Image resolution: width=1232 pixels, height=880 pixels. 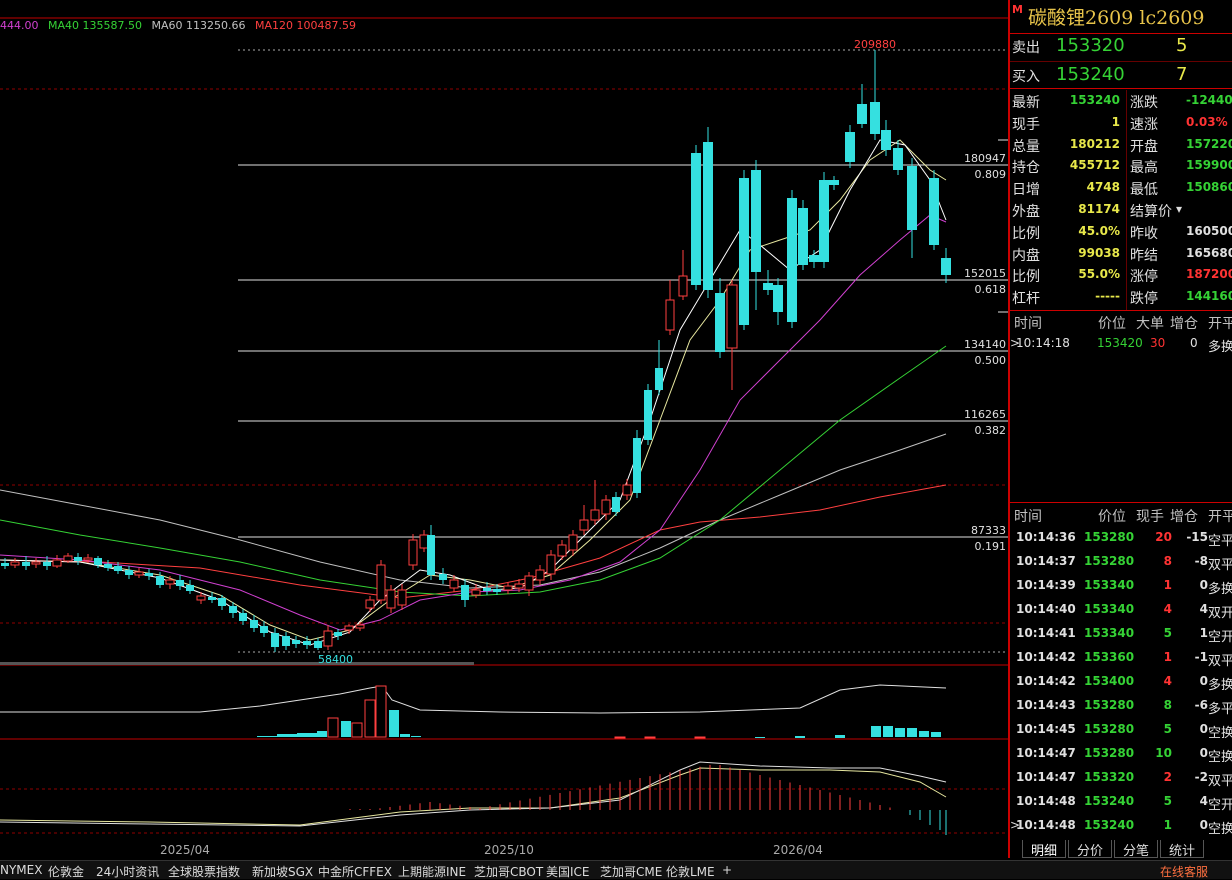 What do you see at coordinates (1207, 121) in the screenshot?
I see `quote-value: 0.03%` at bounding box center [1207, 121].